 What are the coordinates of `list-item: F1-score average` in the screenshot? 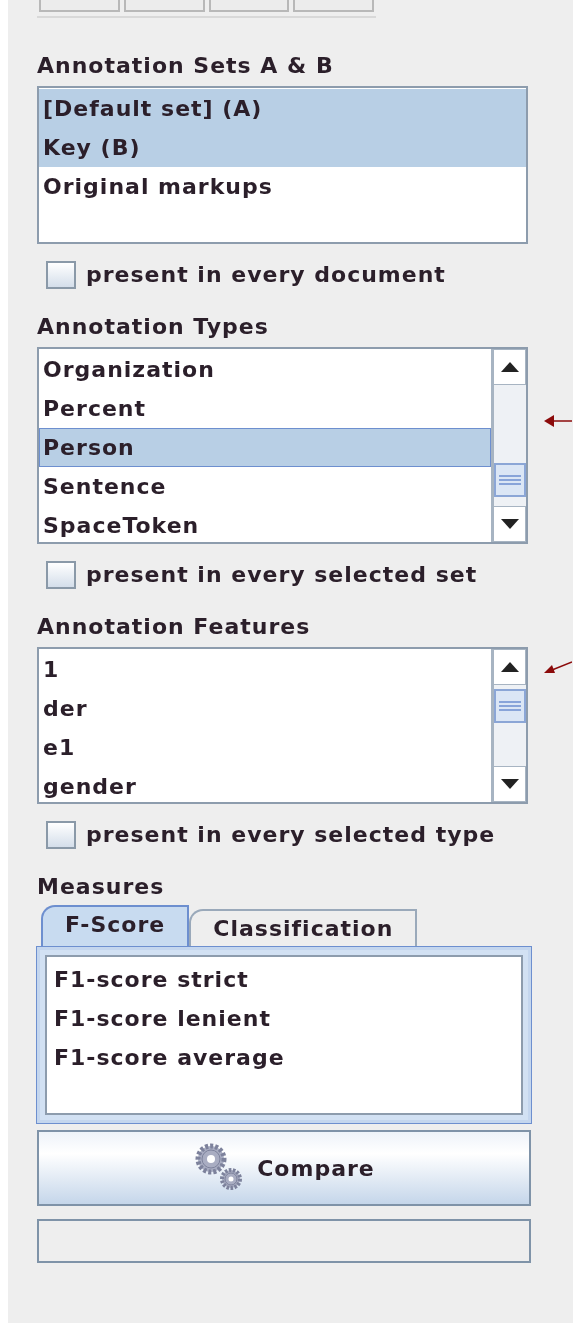 It's located at (284, 1056).